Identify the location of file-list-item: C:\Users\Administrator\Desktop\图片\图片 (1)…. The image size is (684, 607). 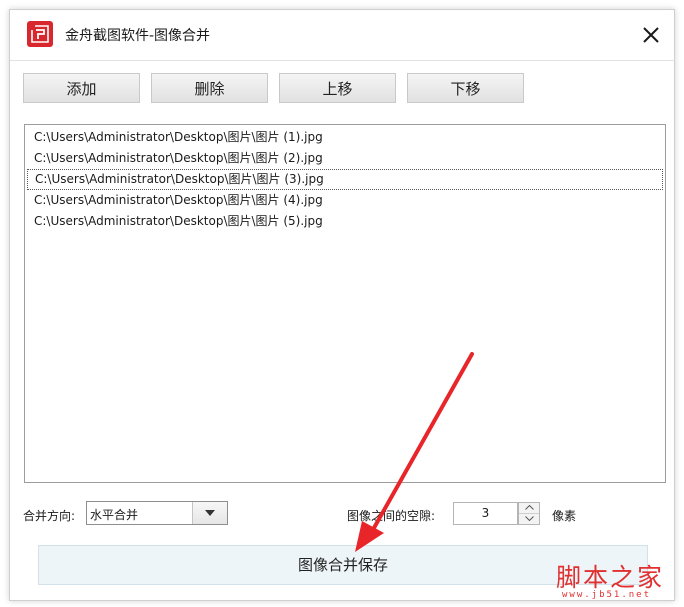
(345, 137).